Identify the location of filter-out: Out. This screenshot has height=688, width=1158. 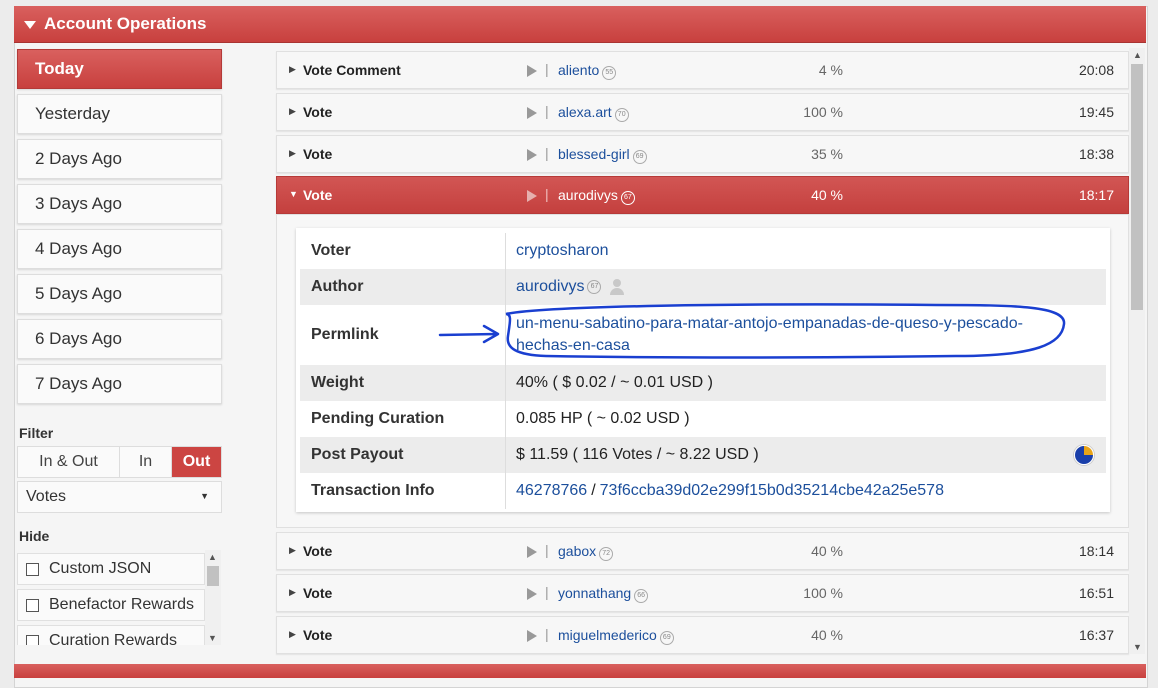
(196, 462).